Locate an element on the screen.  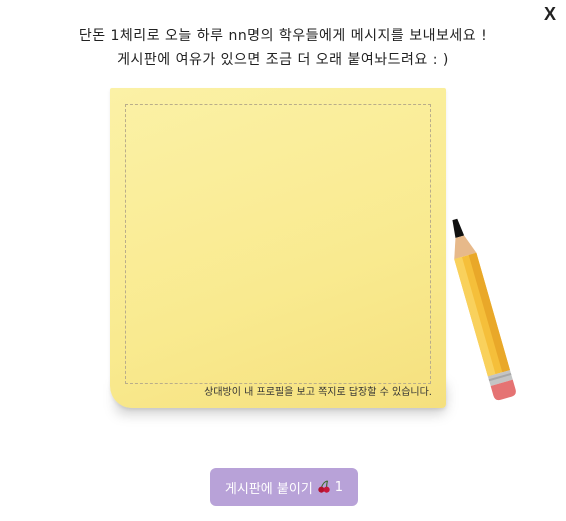
close-button: X is located at coordinates (550, 14).